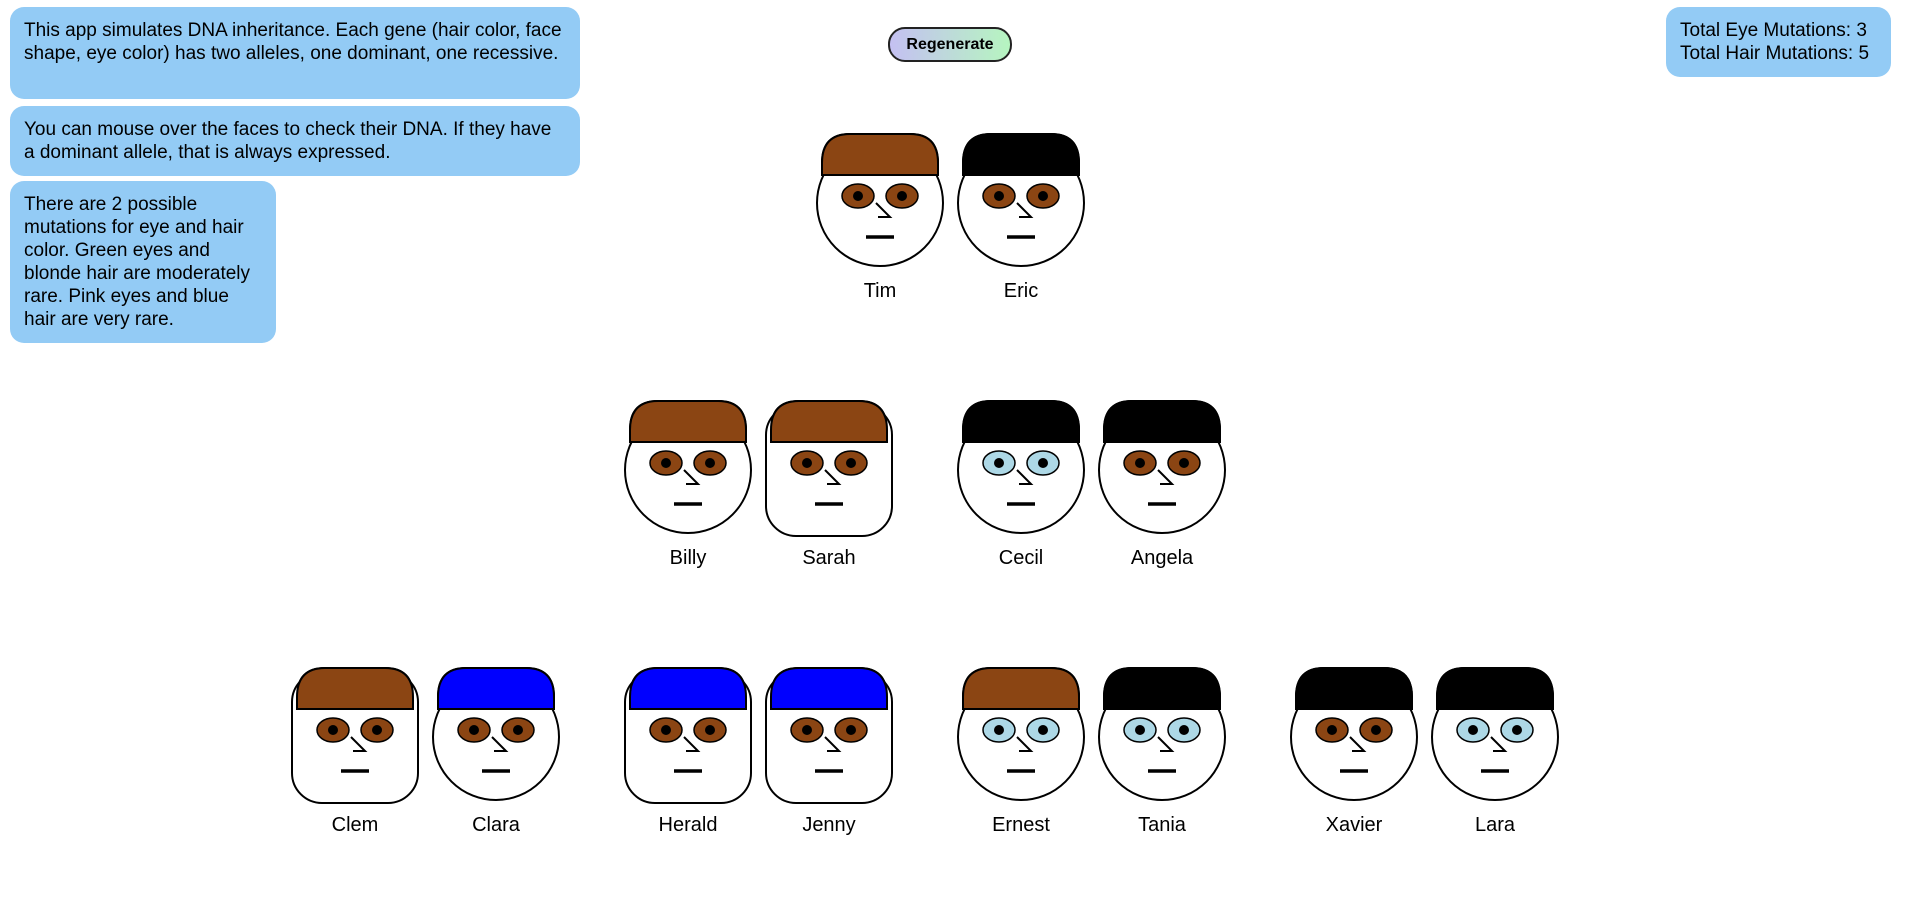  What do you see at coordinates (1495, 751) in the screenshot?
I see `person-lara: Lara` at bounding box center [1495, 751].